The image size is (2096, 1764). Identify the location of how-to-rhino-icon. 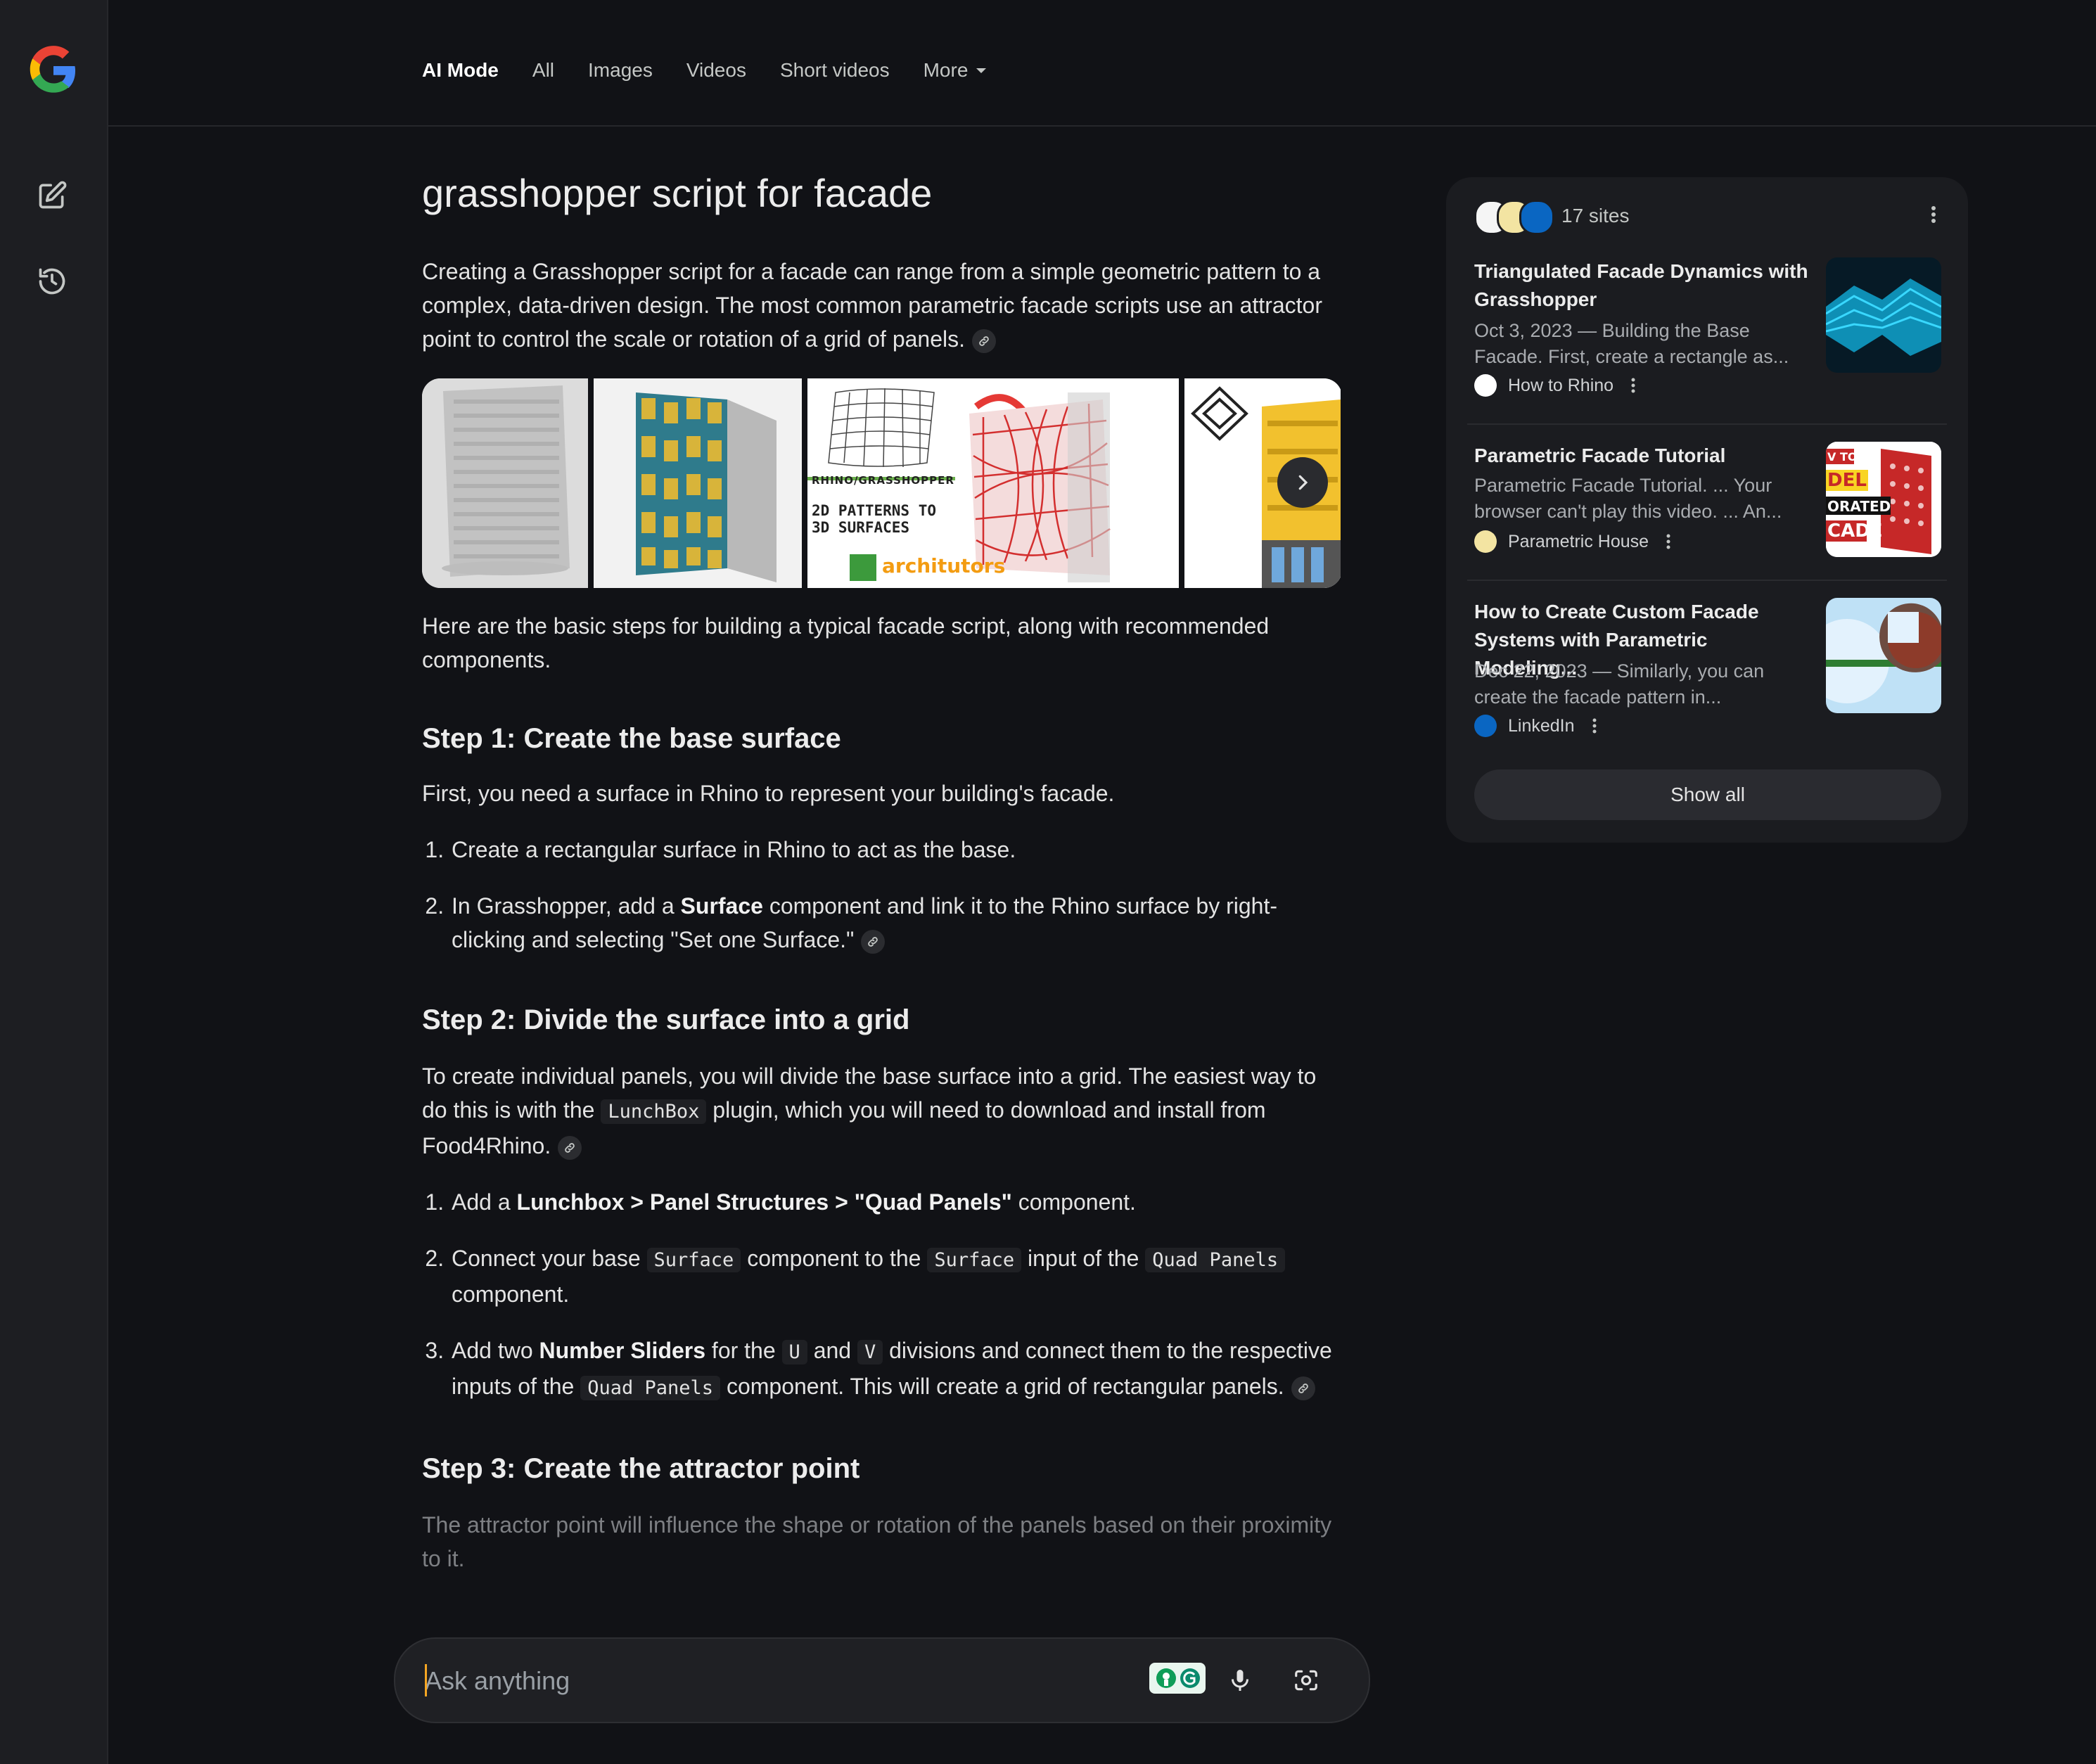
(1485, 385).